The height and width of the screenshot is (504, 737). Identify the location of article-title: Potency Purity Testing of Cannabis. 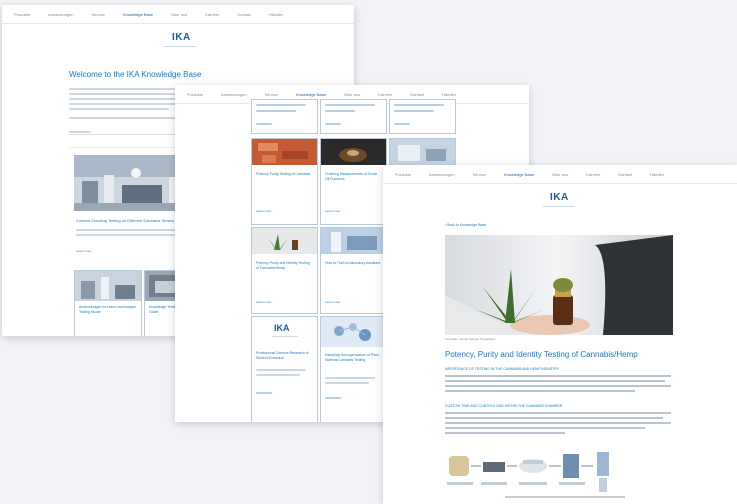
(283, 174).